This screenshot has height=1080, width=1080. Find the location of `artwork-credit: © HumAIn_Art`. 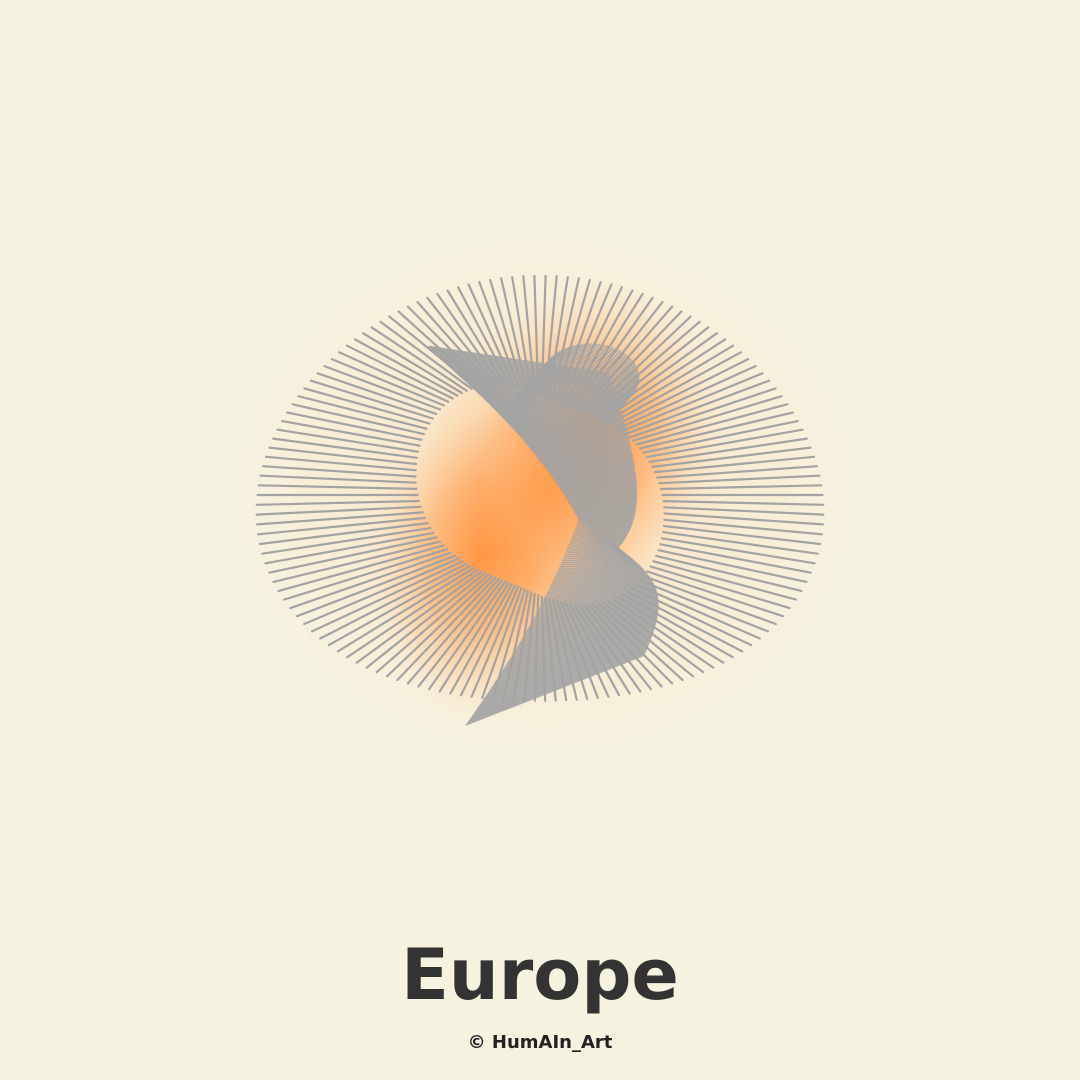

artwork-credit: © HumAIn_Art is located at coordinates (540, 1042).